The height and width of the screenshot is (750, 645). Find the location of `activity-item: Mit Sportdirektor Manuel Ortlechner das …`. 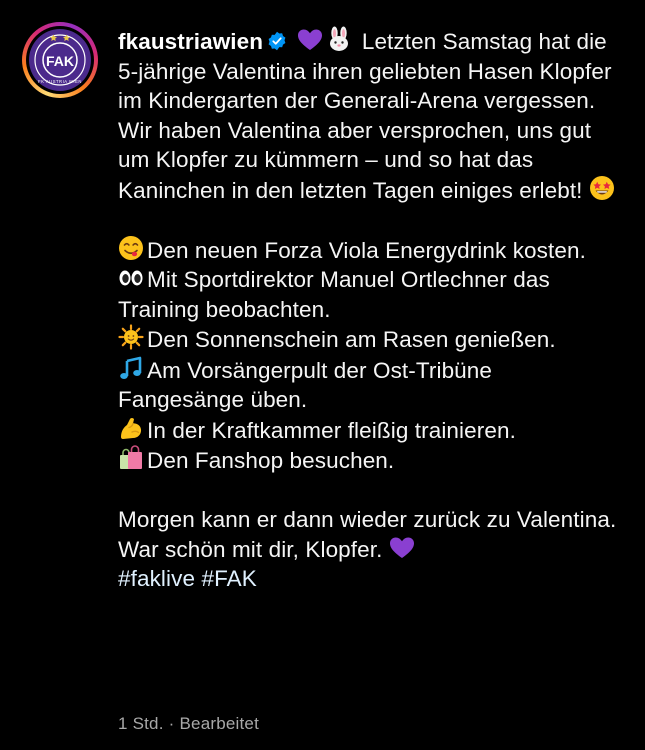

activity-item: Mit Sportdirektor Manuel Ortlechner das … is located at coordinates (370, 294).